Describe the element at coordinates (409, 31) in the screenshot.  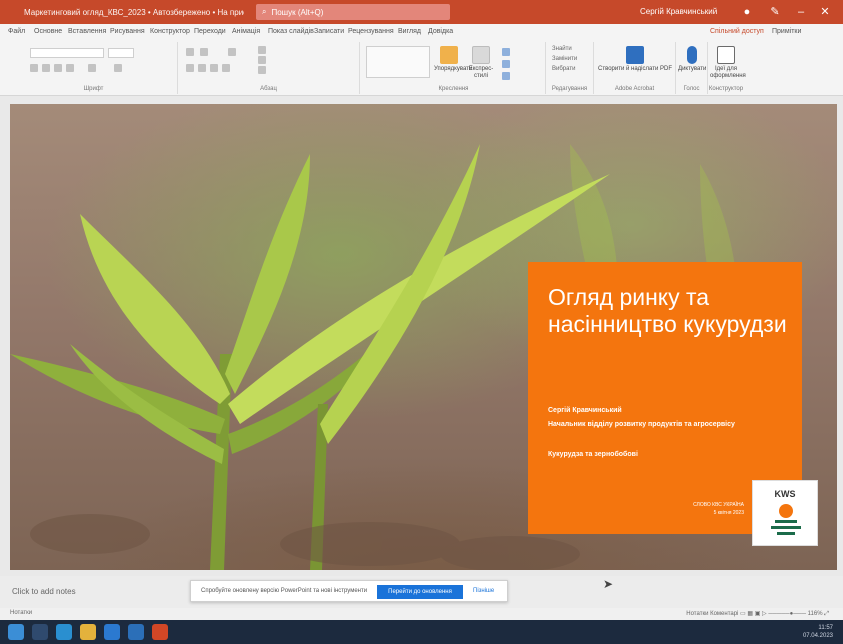
I see `tab-view: Вигляд` at that location.